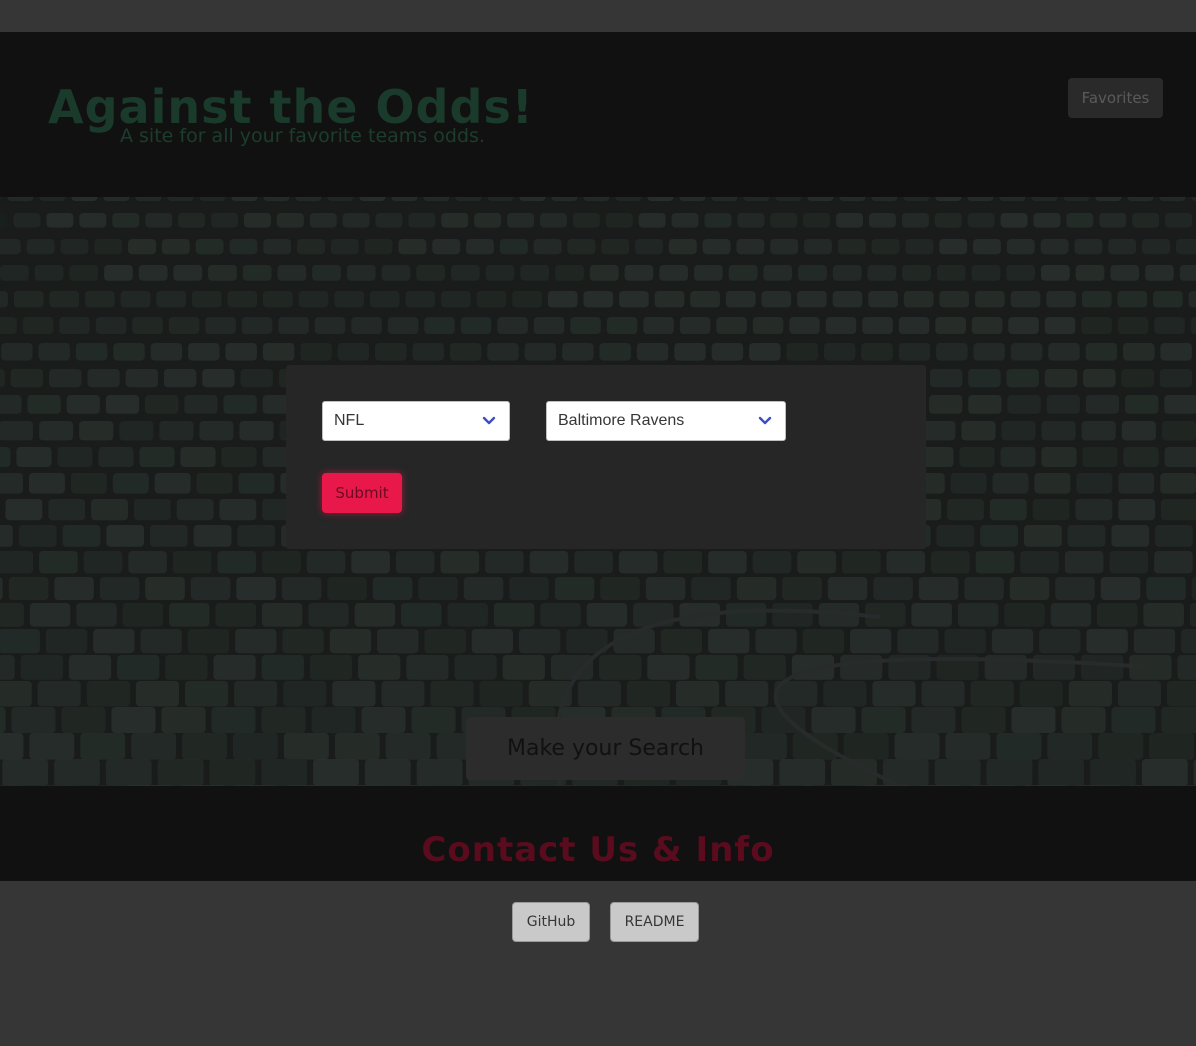 The width and height of the screenshot is (1196, 1046). Describe the element at coordinates (551, 922) in the screenshot. I see `github-button: GitHub` at that location.